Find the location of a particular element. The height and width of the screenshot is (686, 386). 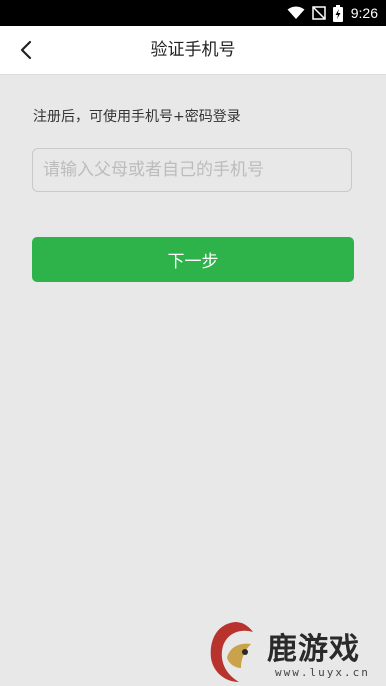

watermark: 鹿游戏 www.luyx.cn is located at coordinates (295, 652).